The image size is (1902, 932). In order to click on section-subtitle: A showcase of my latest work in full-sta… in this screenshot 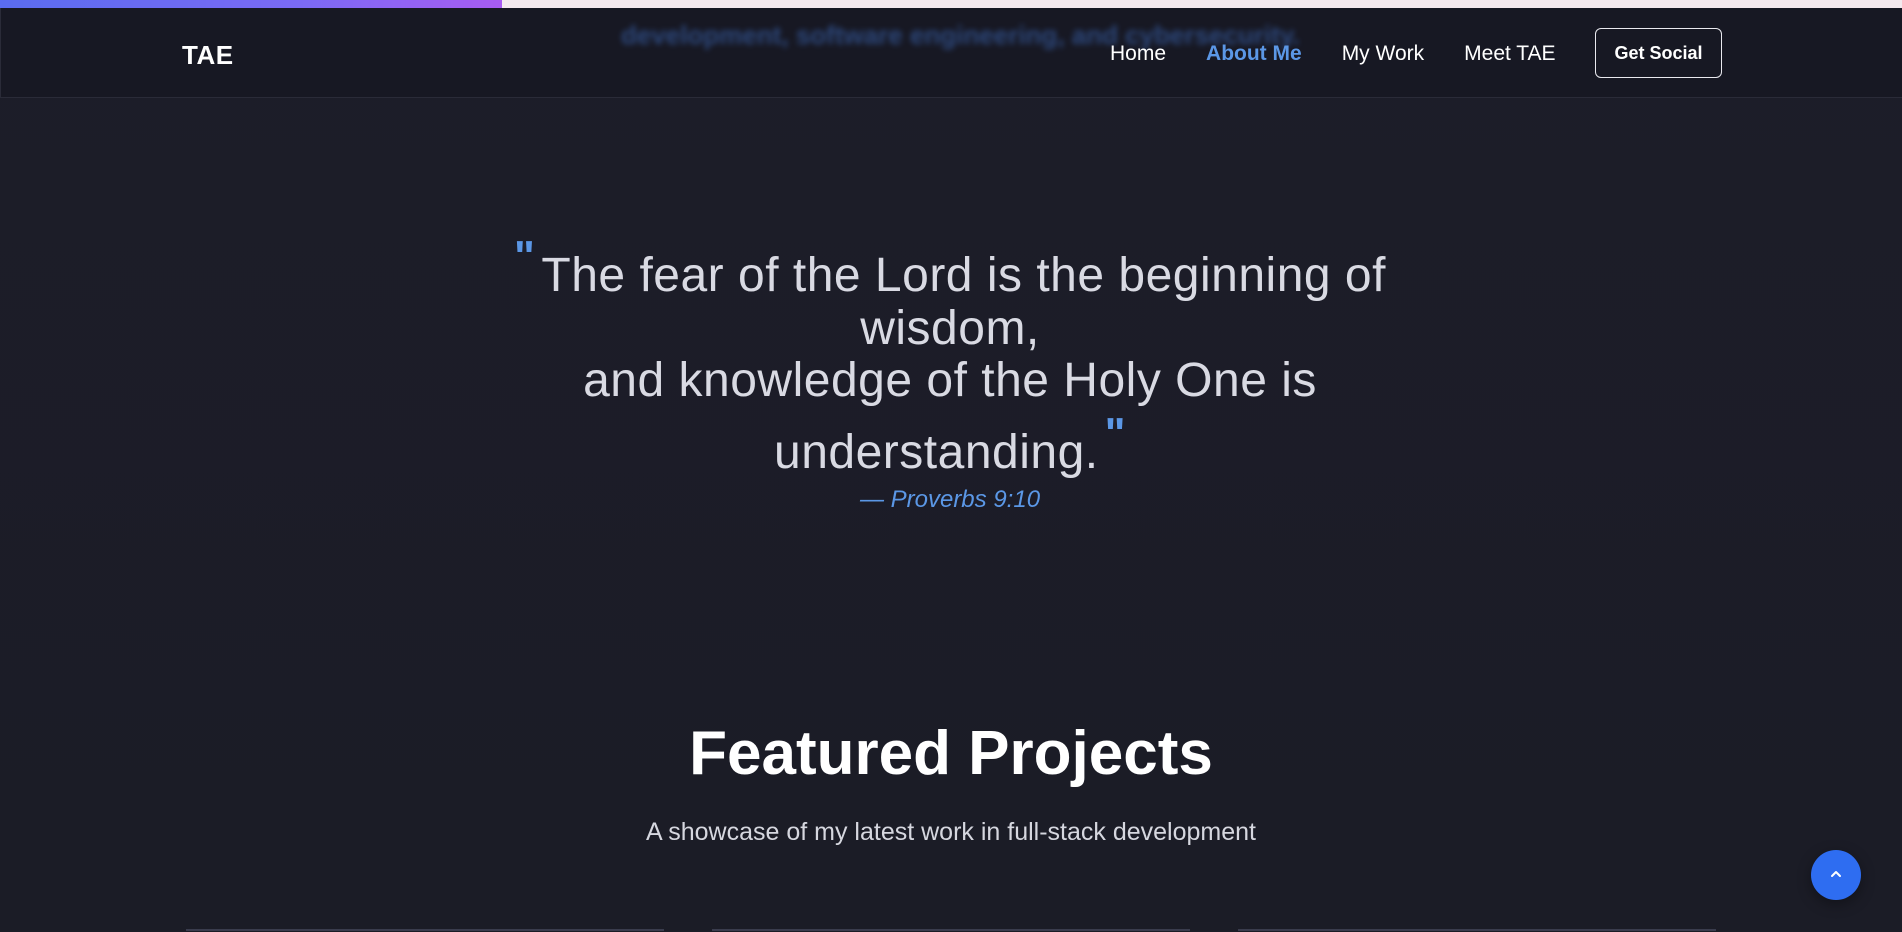, I will do `click(951, 832)`.